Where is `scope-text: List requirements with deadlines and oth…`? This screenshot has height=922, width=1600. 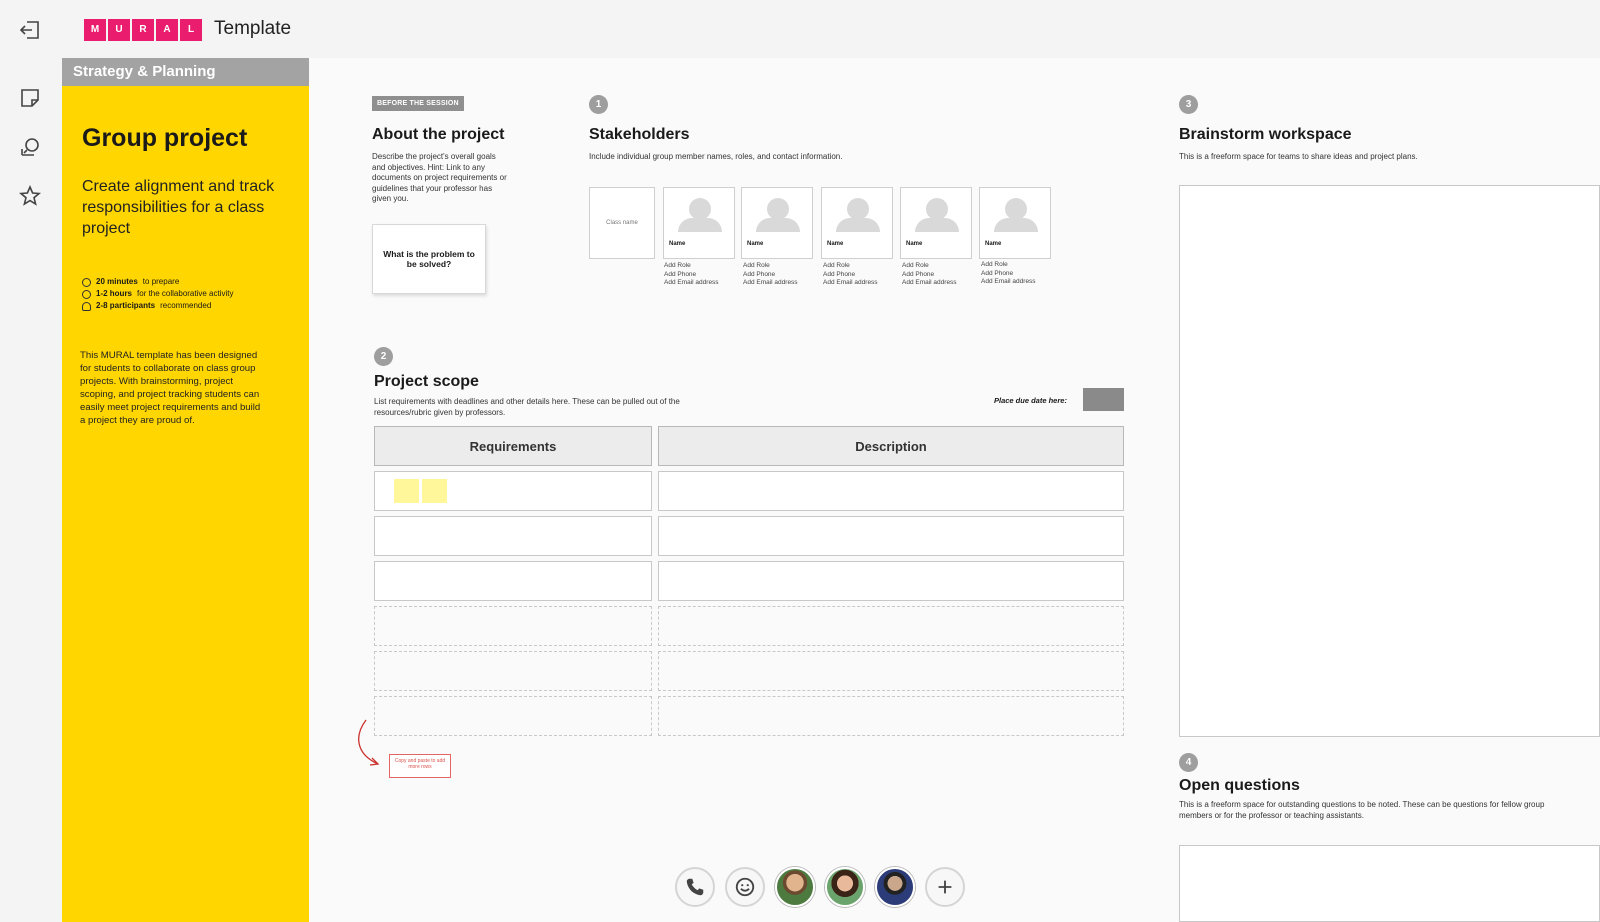 scope-text: List requirements with deadlines and oth… is located at coordinates (527, 407).